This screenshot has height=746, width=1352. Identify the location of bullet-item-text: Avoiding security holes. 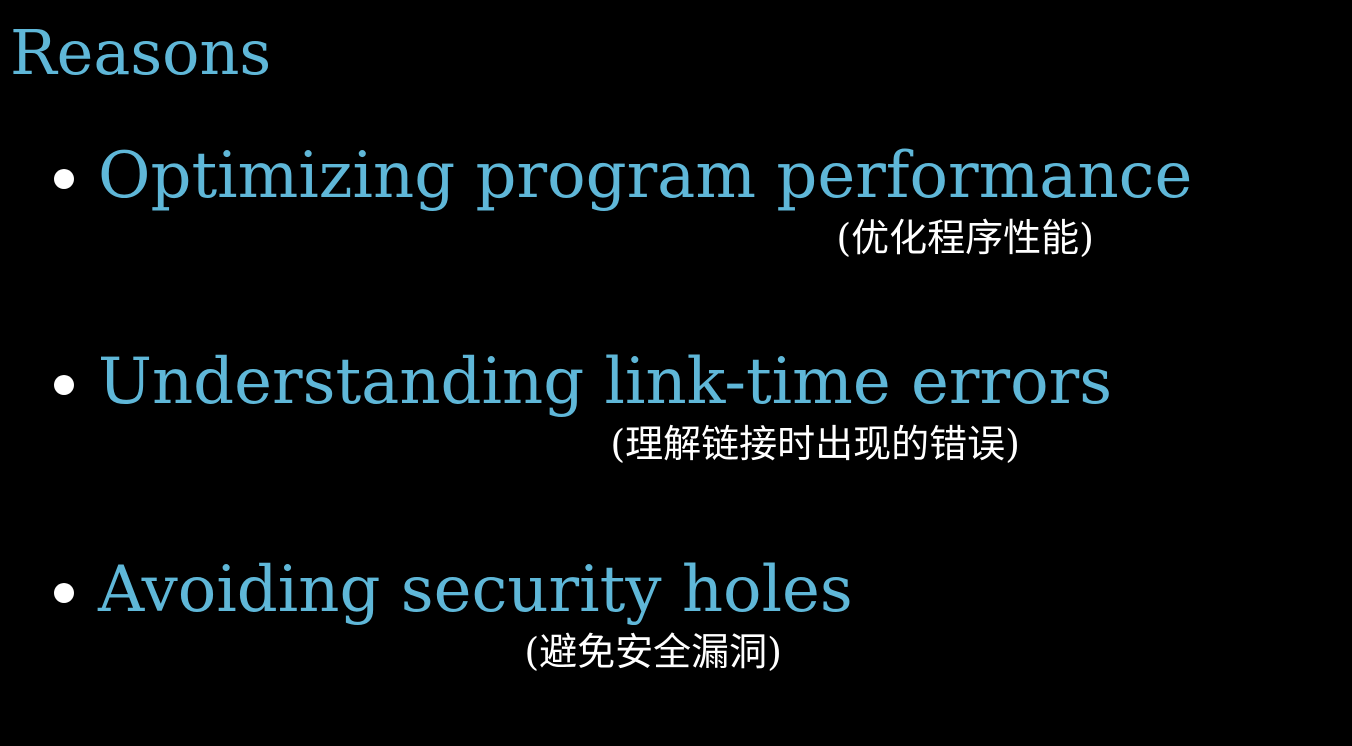
(475, 590).